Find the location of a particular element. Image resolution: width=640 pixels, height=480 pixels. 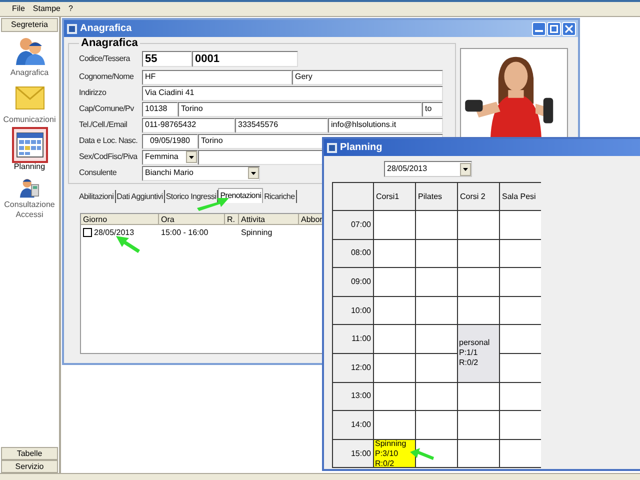

tab: Ricariche is located at coordinates (280, 196).